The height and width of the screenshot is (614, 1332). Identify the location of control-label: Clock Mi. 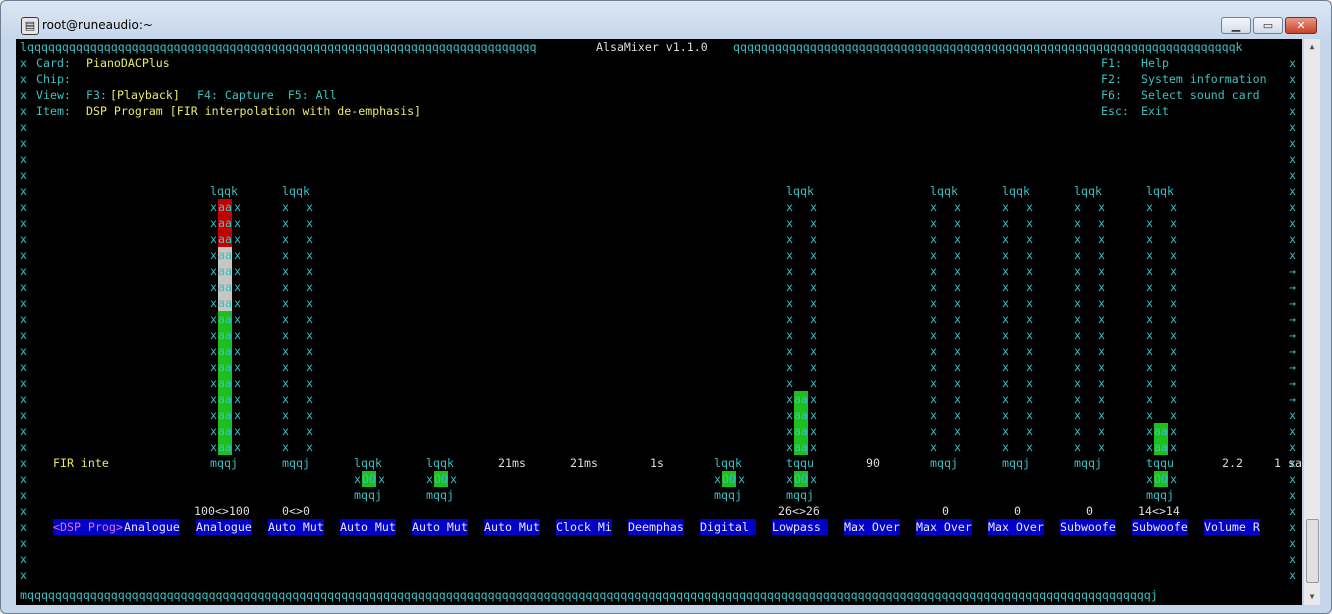
(584, 527).